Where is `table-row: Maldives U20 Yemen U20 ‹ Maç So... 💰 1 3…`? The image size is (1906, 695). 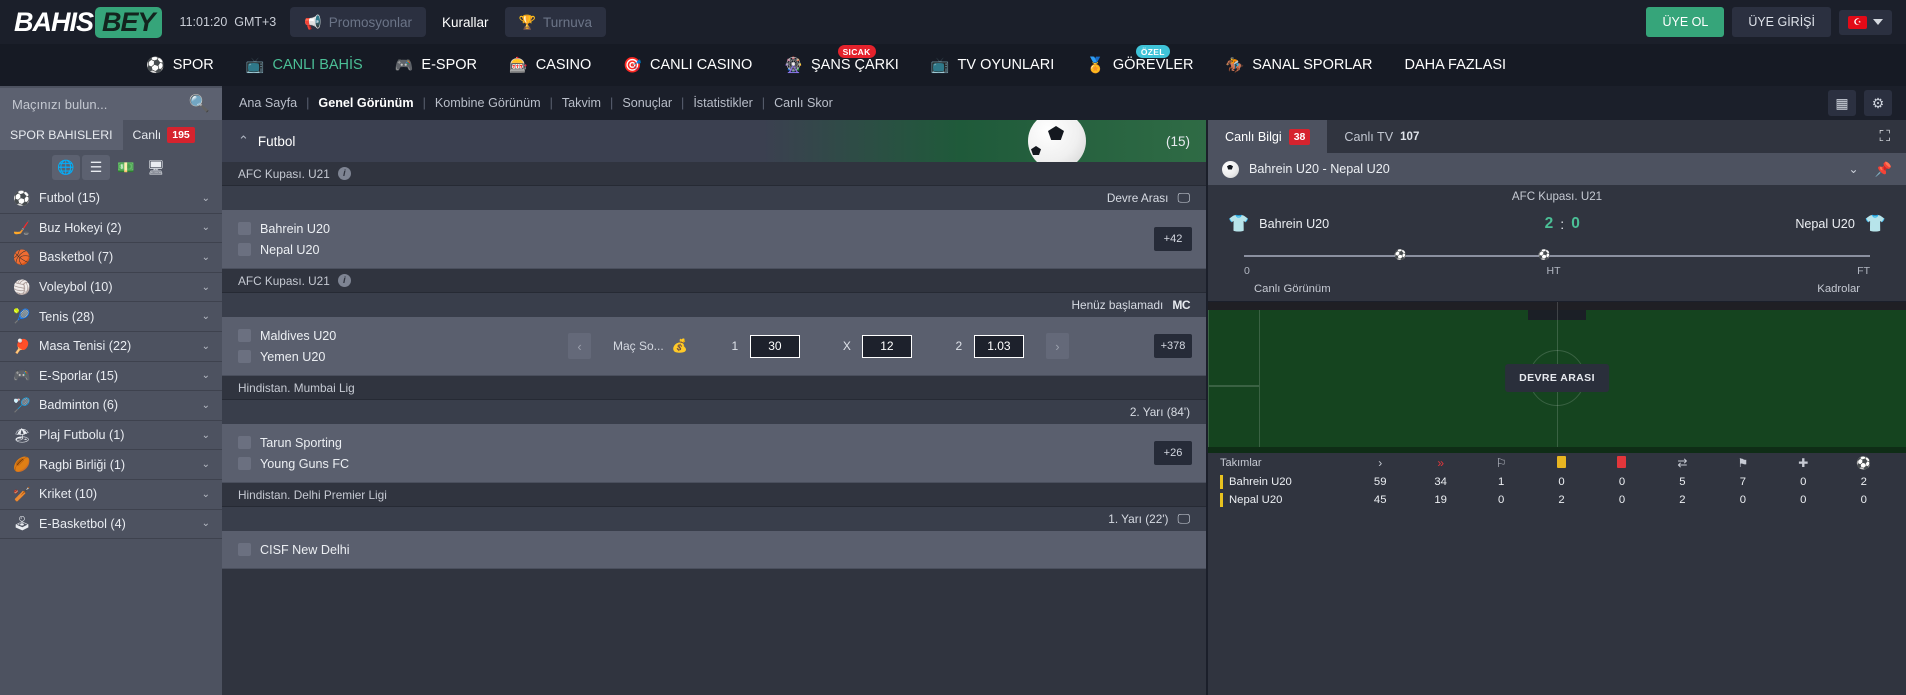
table-row: Maldives U20 Yemen U20 ‹ Maç So... 💰 1 3… is located at coordinates (714, 346).